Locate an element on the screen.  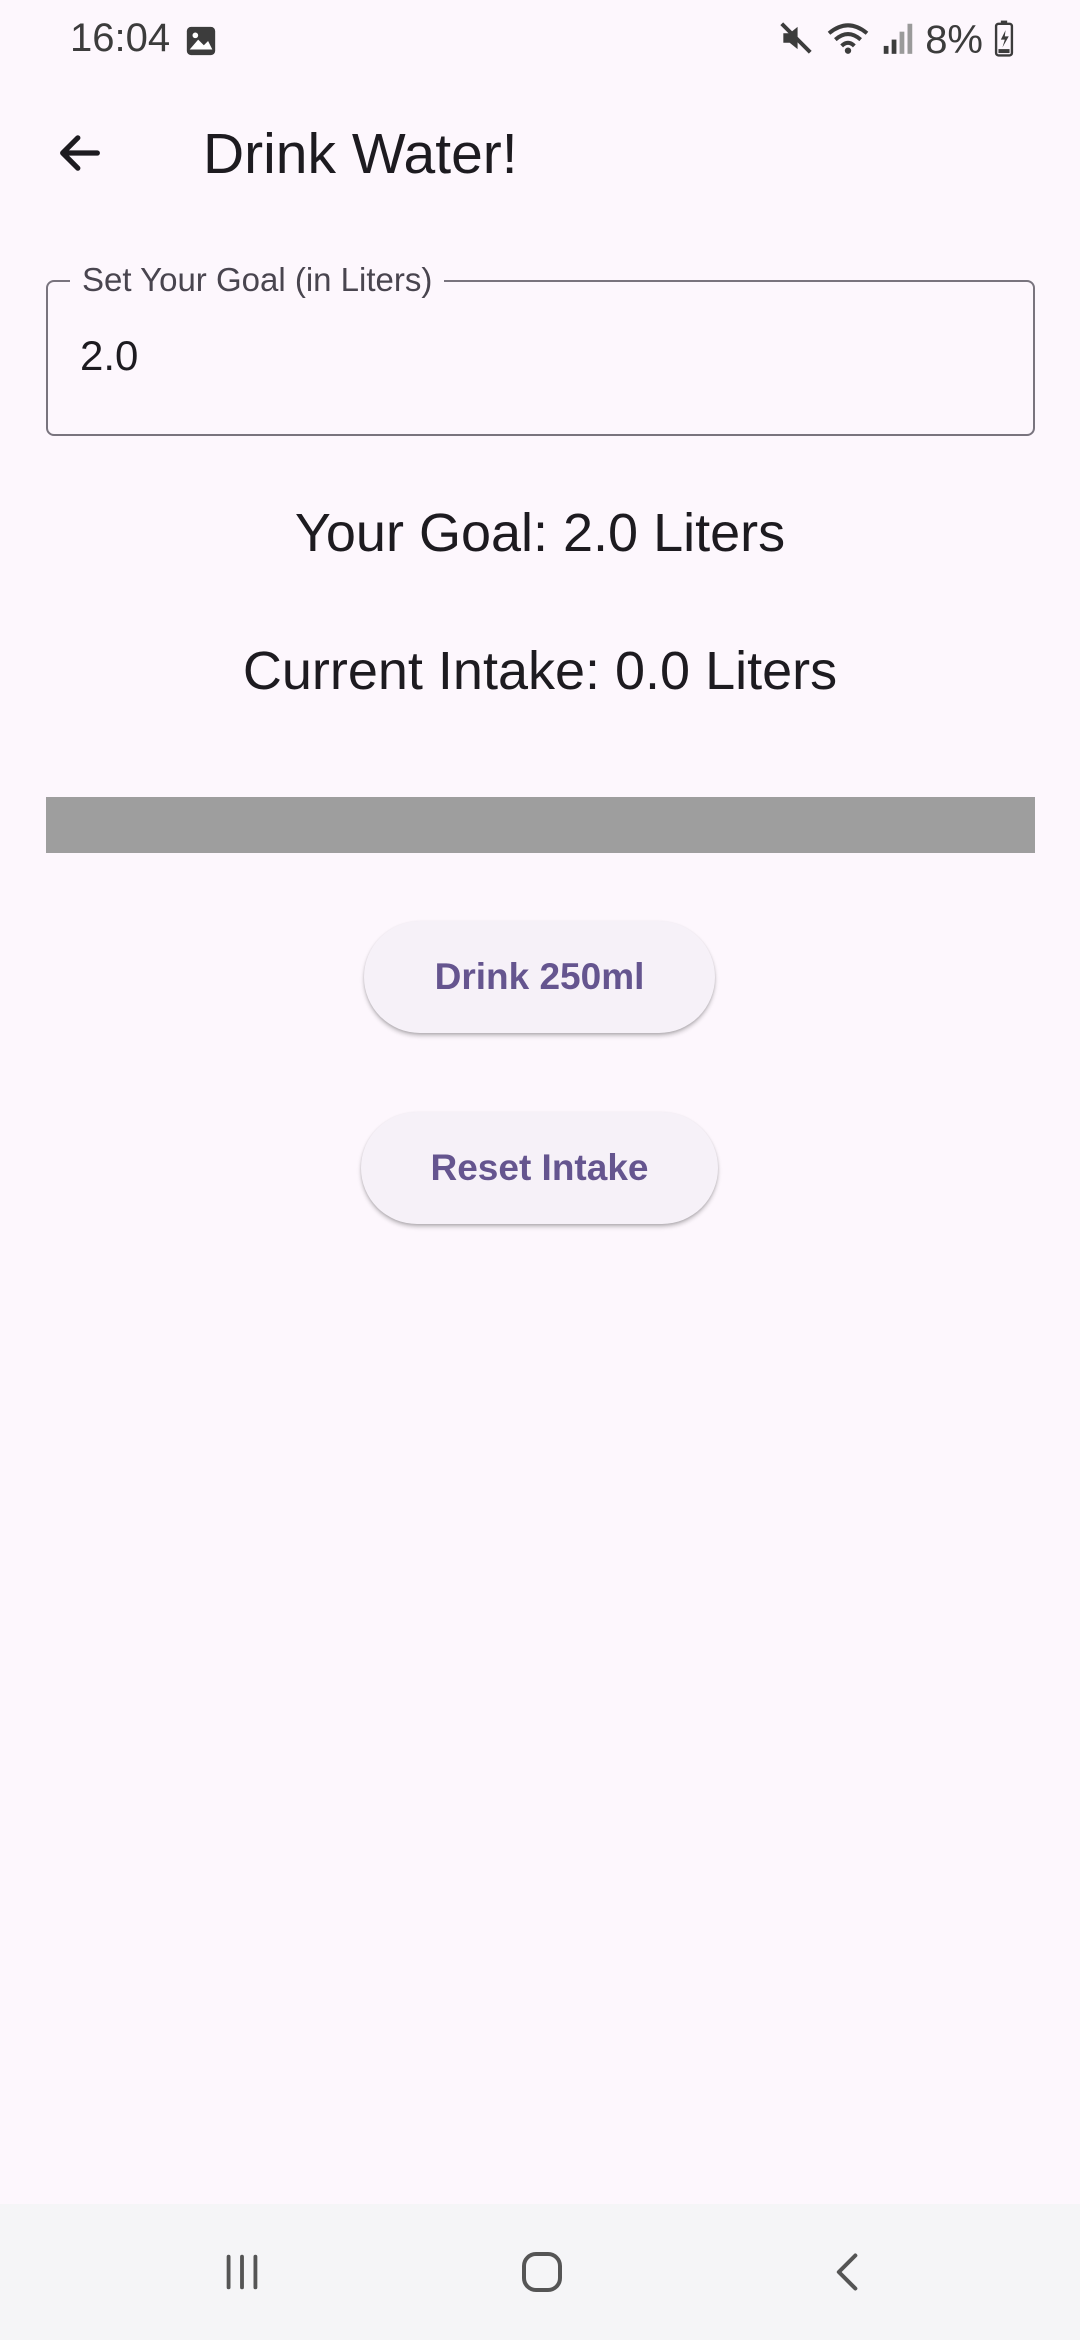
battery-percent: 8% is located at coordinates (954, 39).